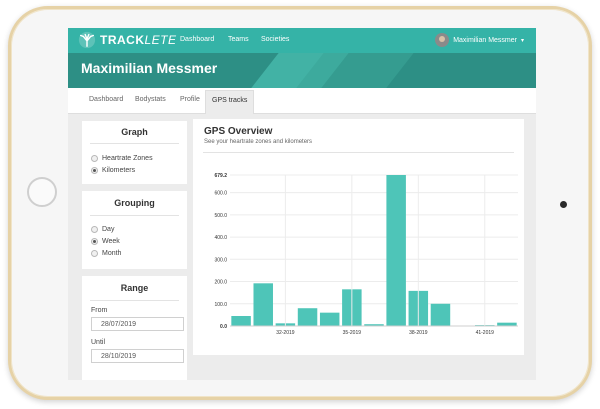  I want to click on logo: TRACKLETE, so click(127, 40).